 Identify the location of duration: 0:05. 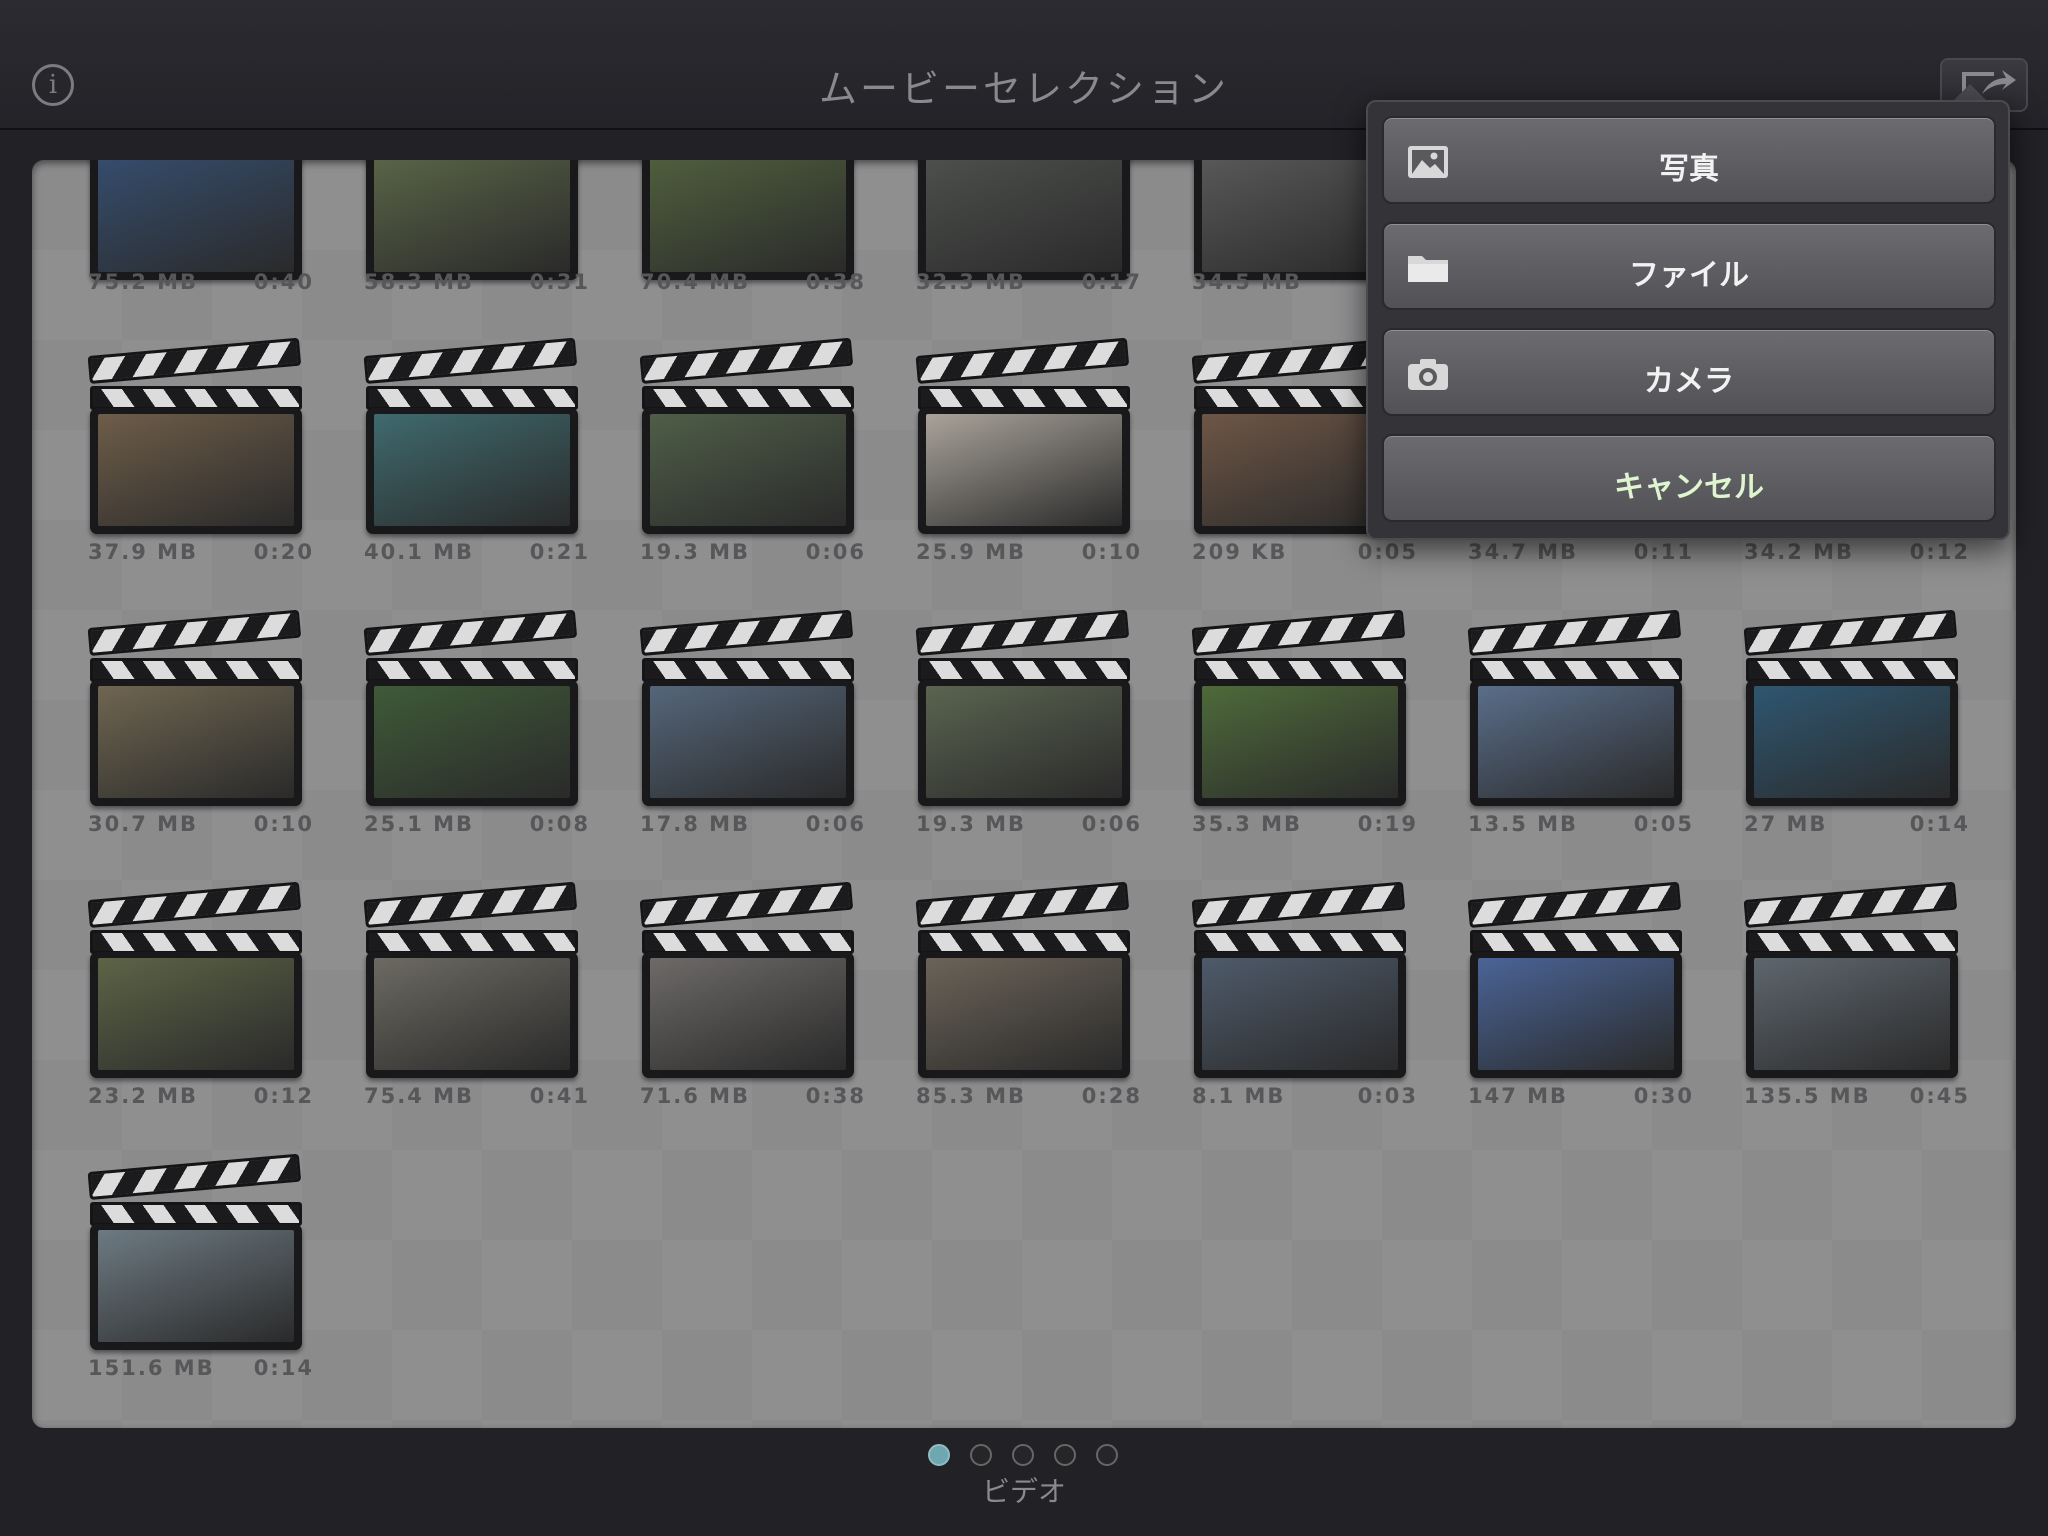
(1663, 824).